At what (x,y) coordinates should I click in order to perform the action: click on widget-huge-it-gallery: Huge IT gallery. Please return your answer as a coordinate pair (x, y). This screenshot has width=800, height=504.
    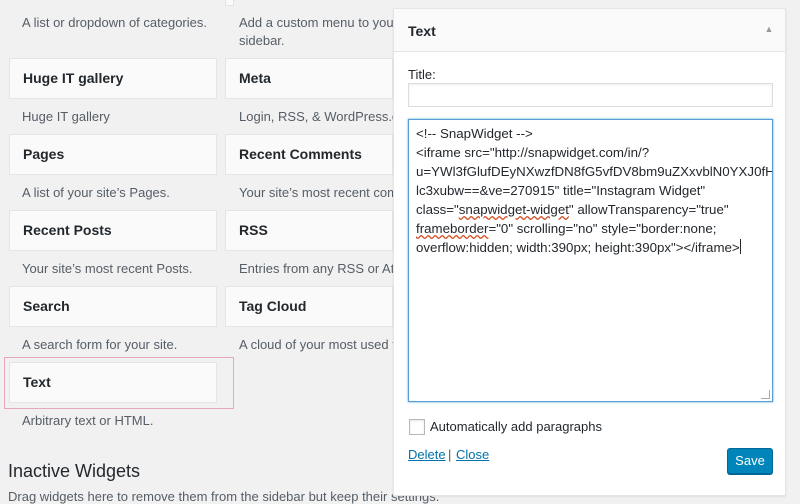
    Looking at the image, I should click on (113, 78).